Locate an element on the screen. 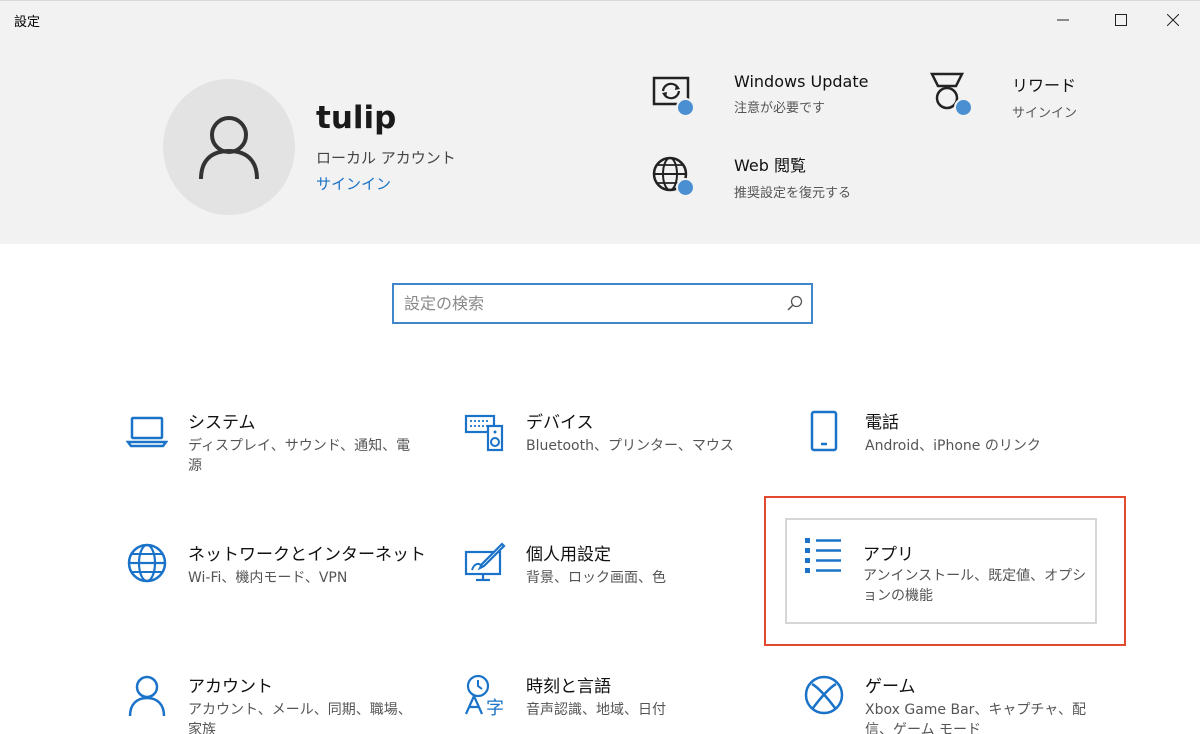 This screenshot has width=1200, height=734. rewards-icon is located at coordinates (954, 98).